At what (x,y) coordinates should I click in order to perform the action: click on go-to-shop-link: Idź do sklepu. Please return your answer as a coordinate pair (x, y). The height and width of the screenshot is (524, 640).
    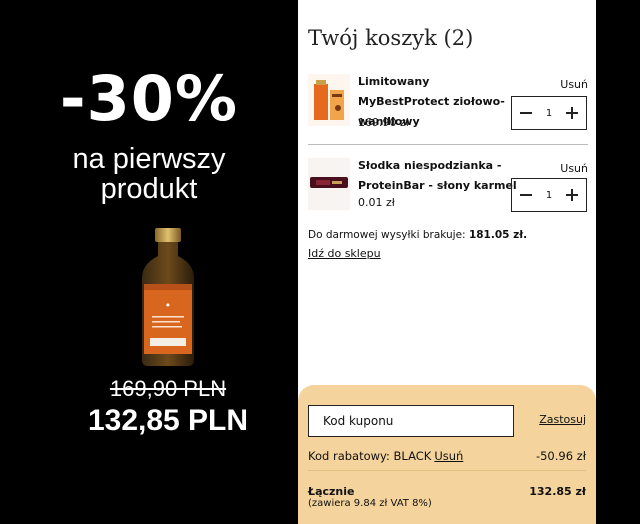
    Looking at the image, I should click on (344, 253).